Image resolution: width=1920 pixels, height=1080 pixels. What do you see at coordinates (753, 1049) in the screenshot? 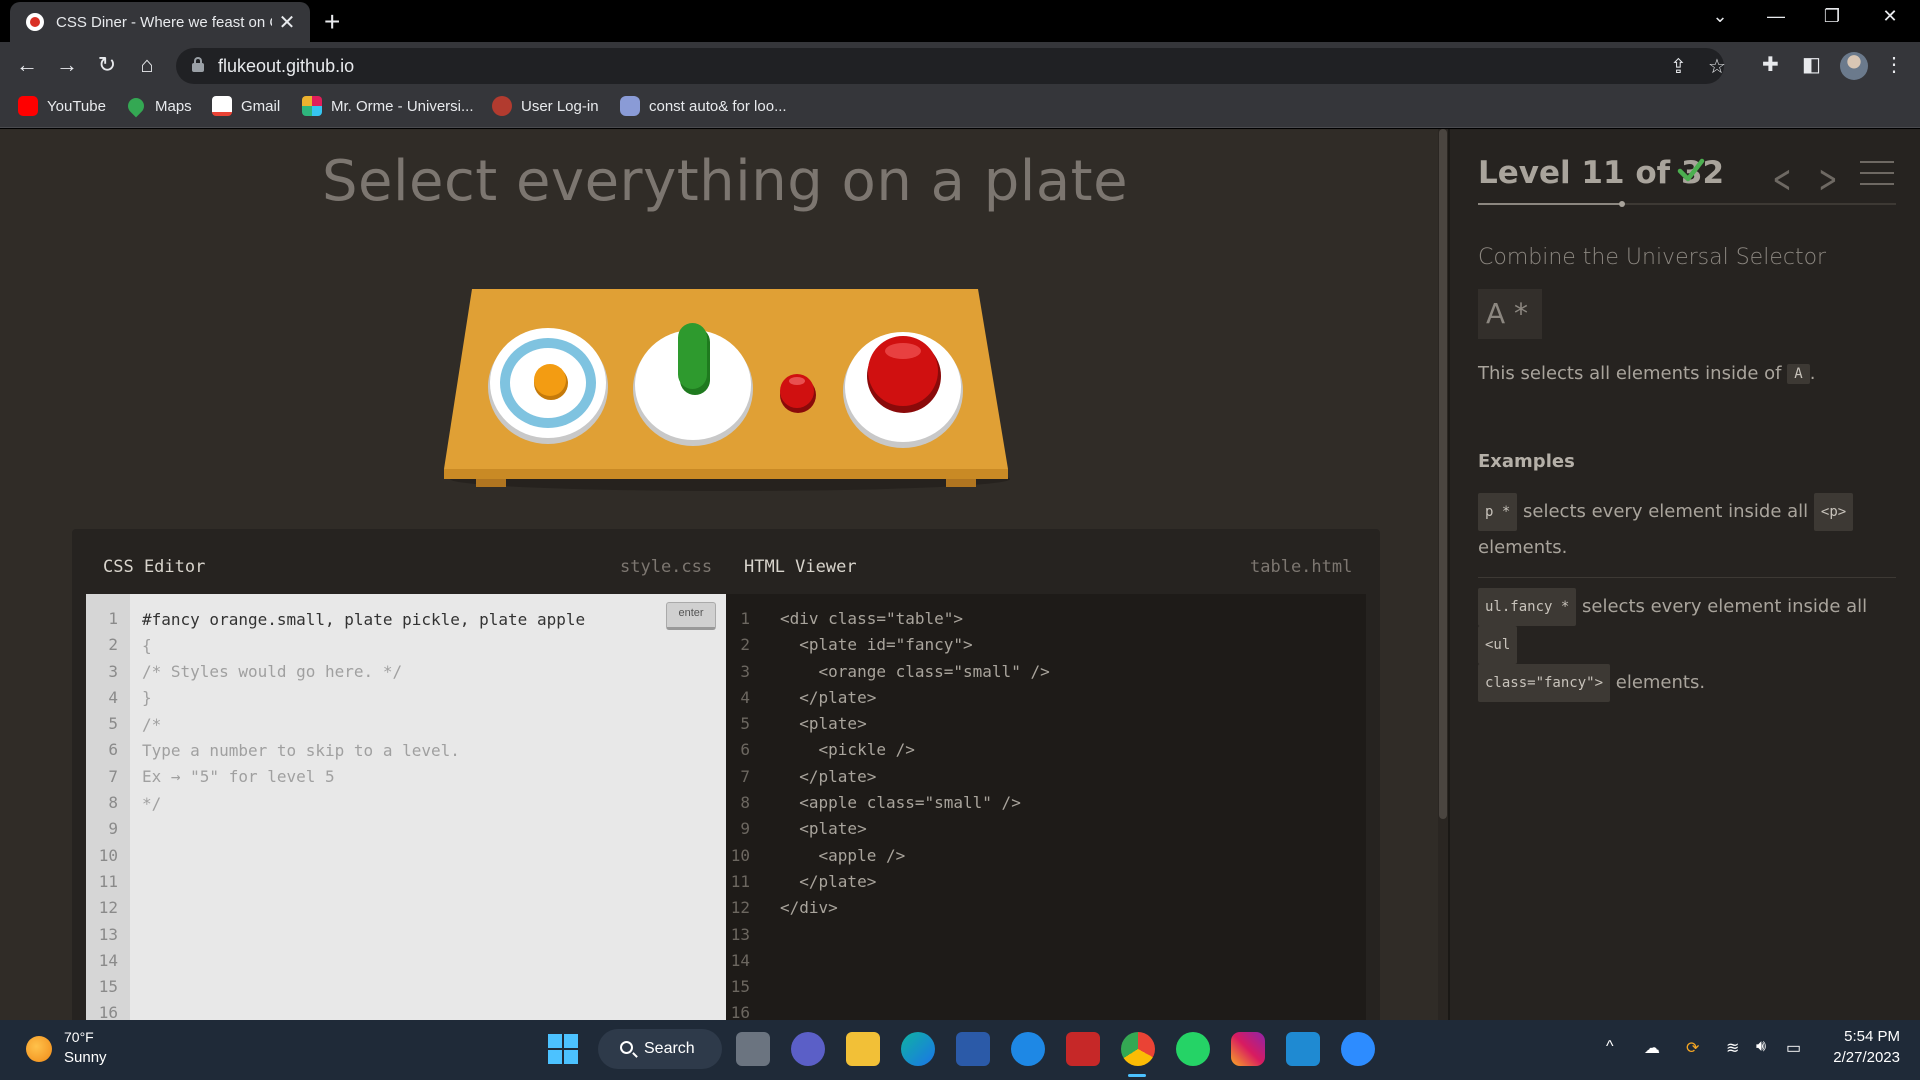
I see `task-view-icon` at bounding box center [753, 1049].